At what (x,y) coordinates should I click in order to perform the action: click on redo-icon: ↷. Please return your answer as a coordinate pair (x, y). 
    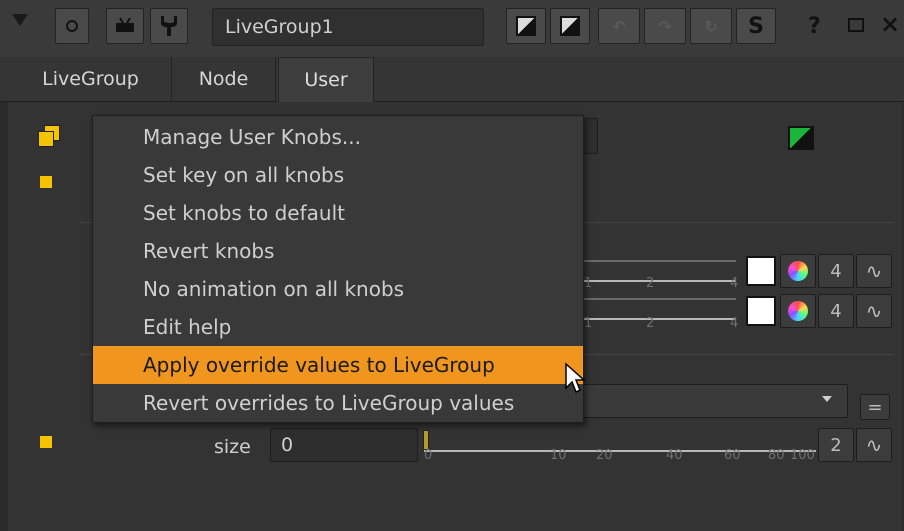
    Looking at the image, I should click on (665, 26).